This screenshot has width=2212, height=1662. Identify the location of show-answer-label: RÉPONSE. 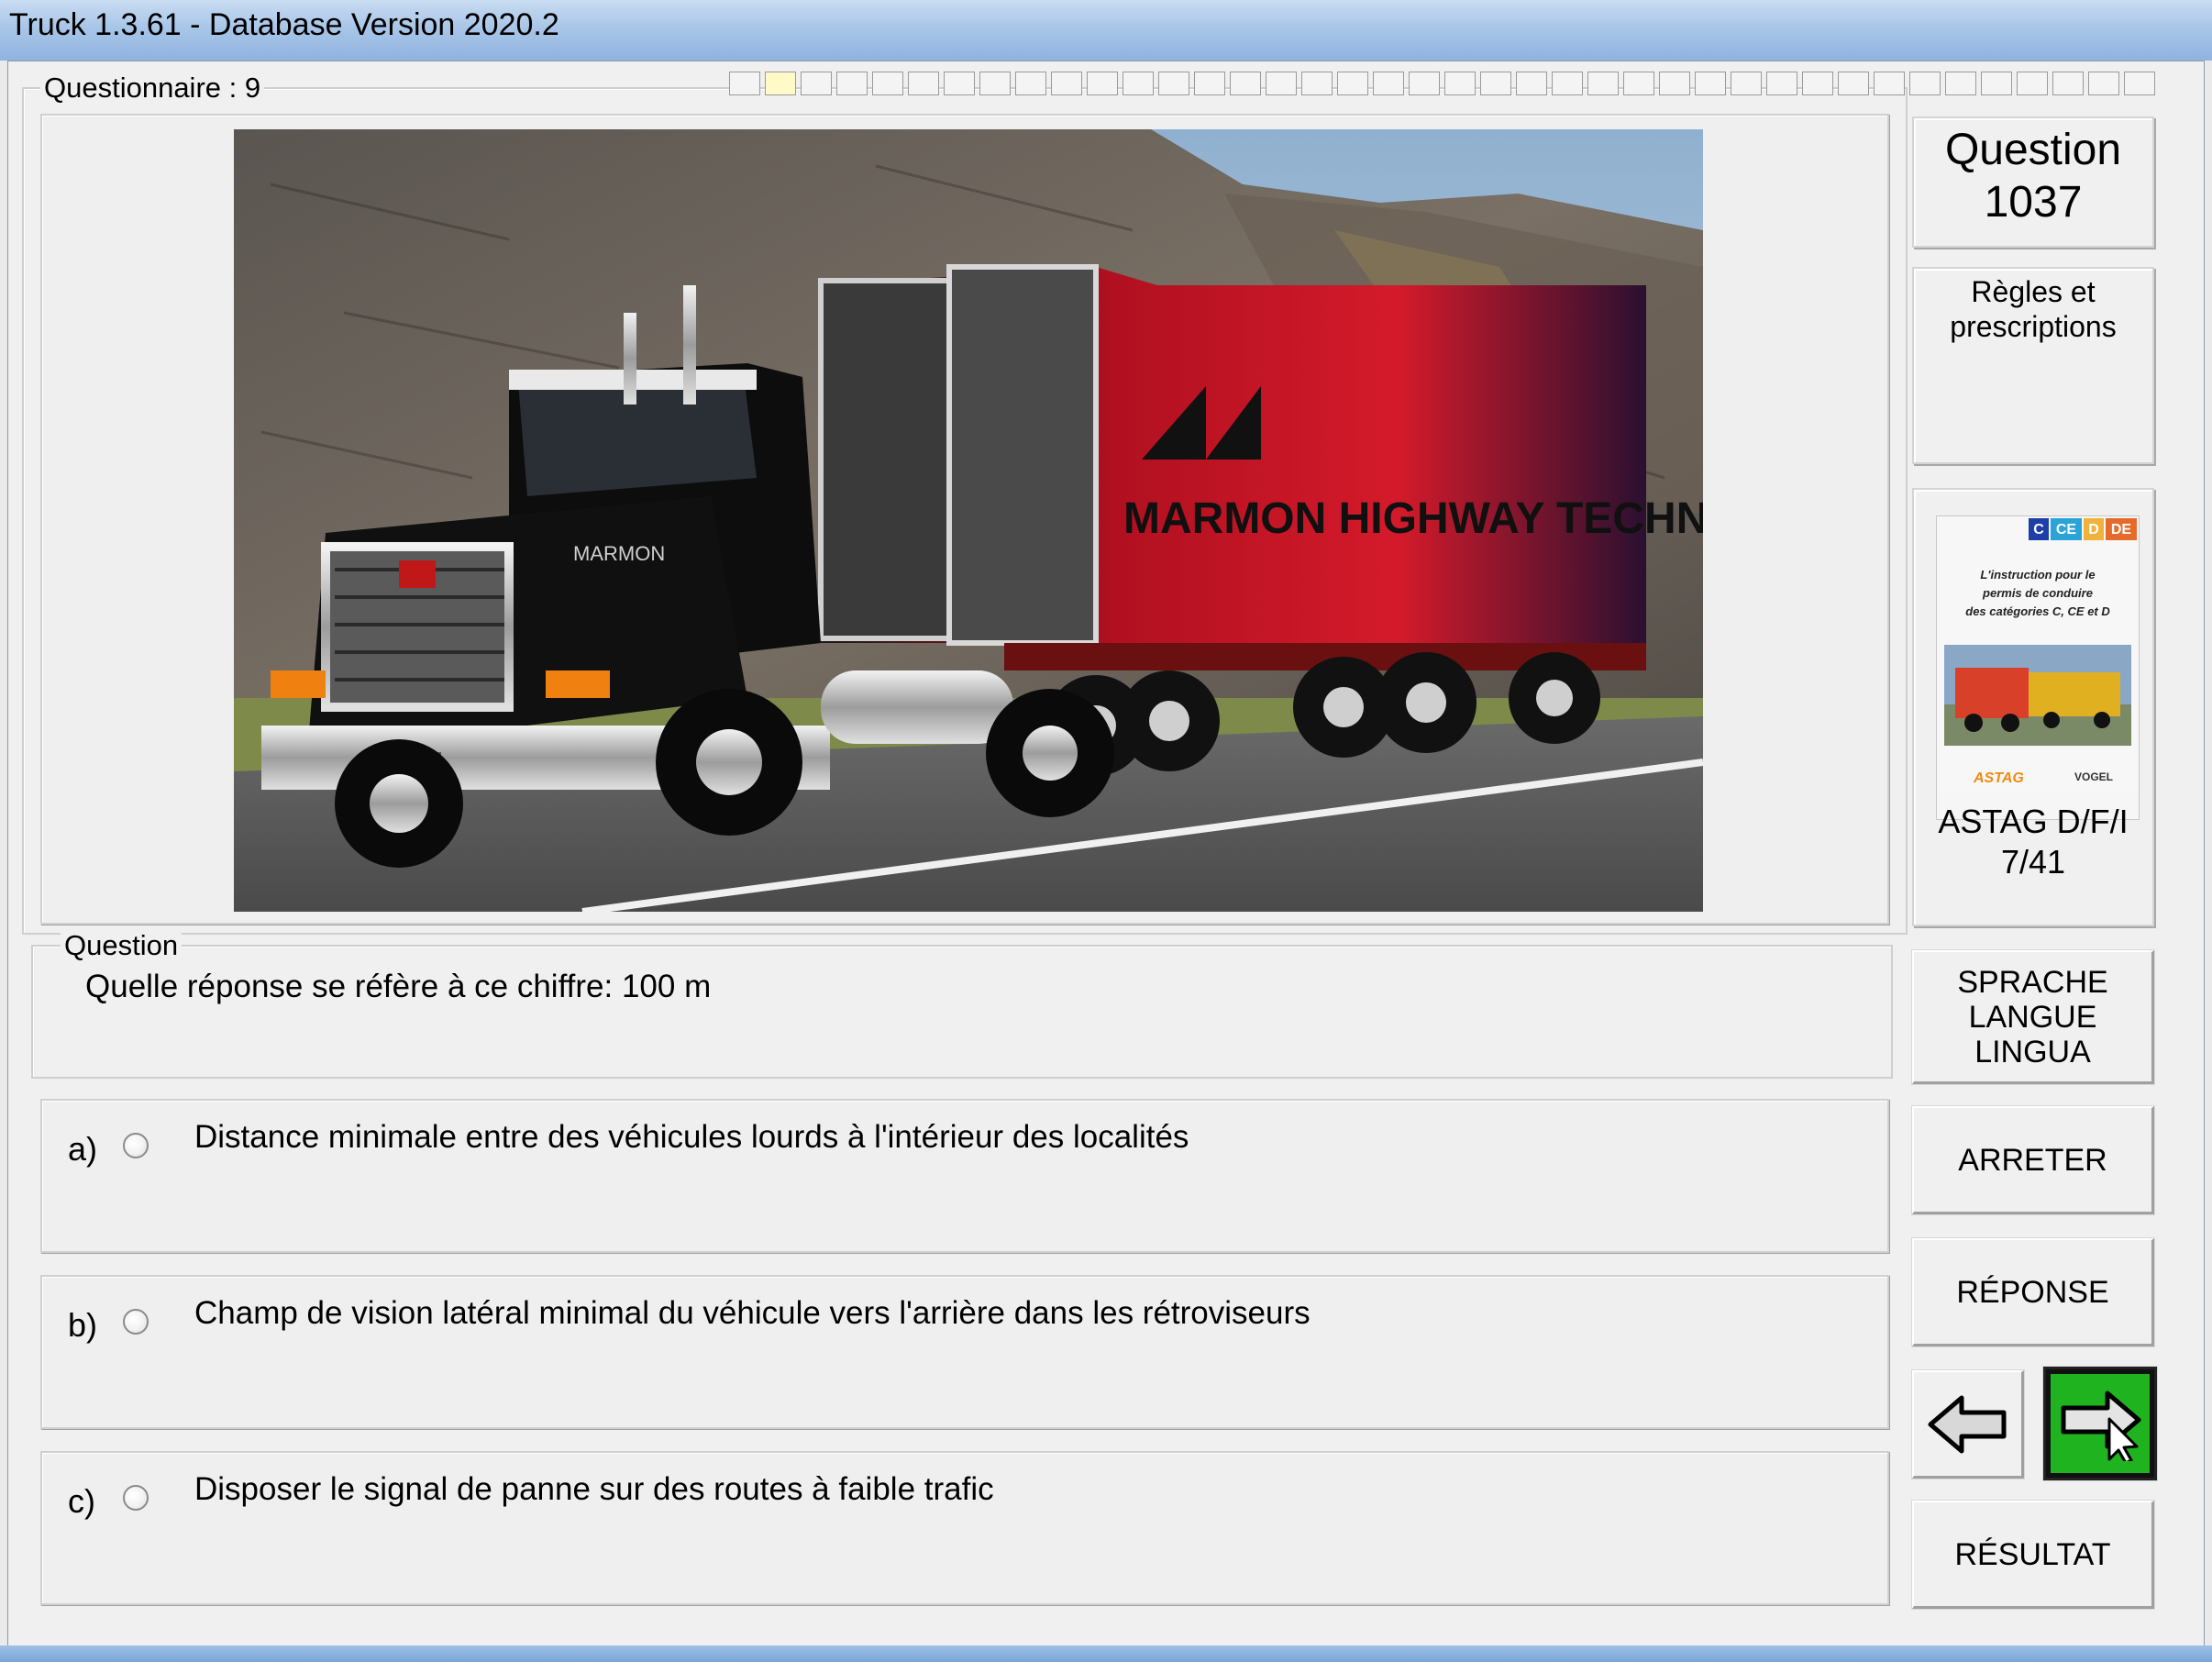
(2032, 1292).